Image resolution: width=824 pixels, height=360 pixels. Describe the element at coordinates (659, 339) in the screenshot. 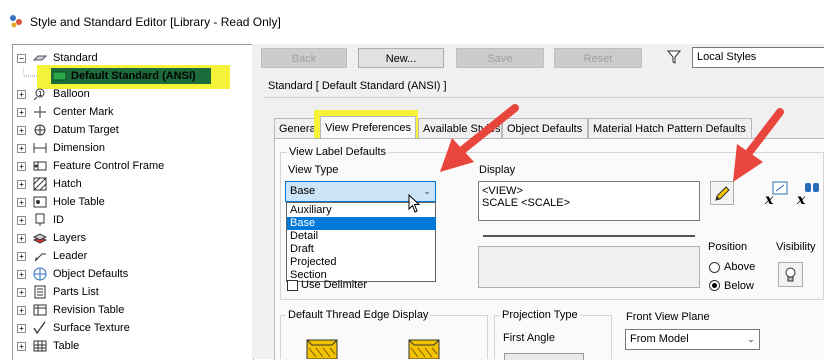

I see `front-view-value: From Model` at that location.